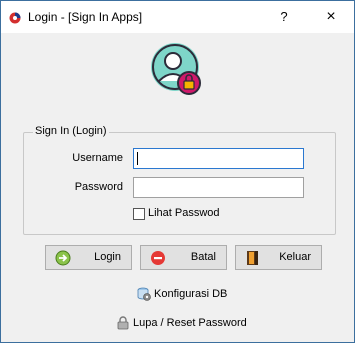  What do you see at coordinates (107, 257) in the screenshot?
I see `login-label: Login` at bounding box center [107, 257].